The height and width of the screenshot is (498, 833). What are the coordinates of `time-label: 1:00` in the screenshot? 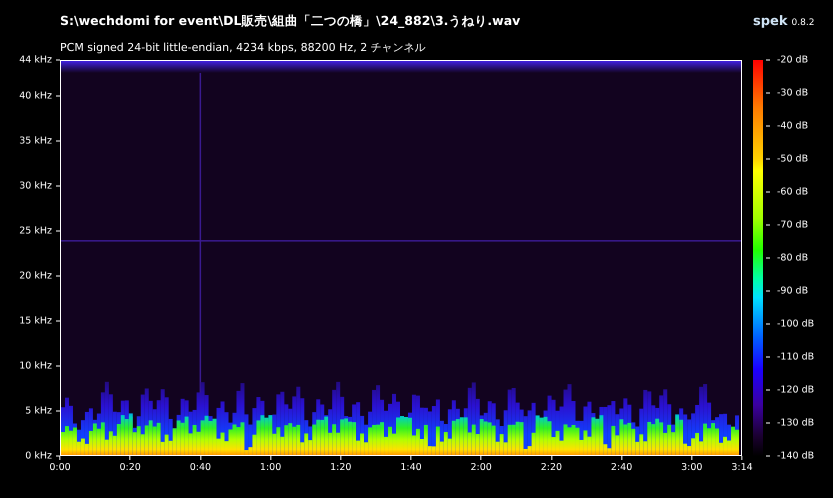 It's located at (271, 464).